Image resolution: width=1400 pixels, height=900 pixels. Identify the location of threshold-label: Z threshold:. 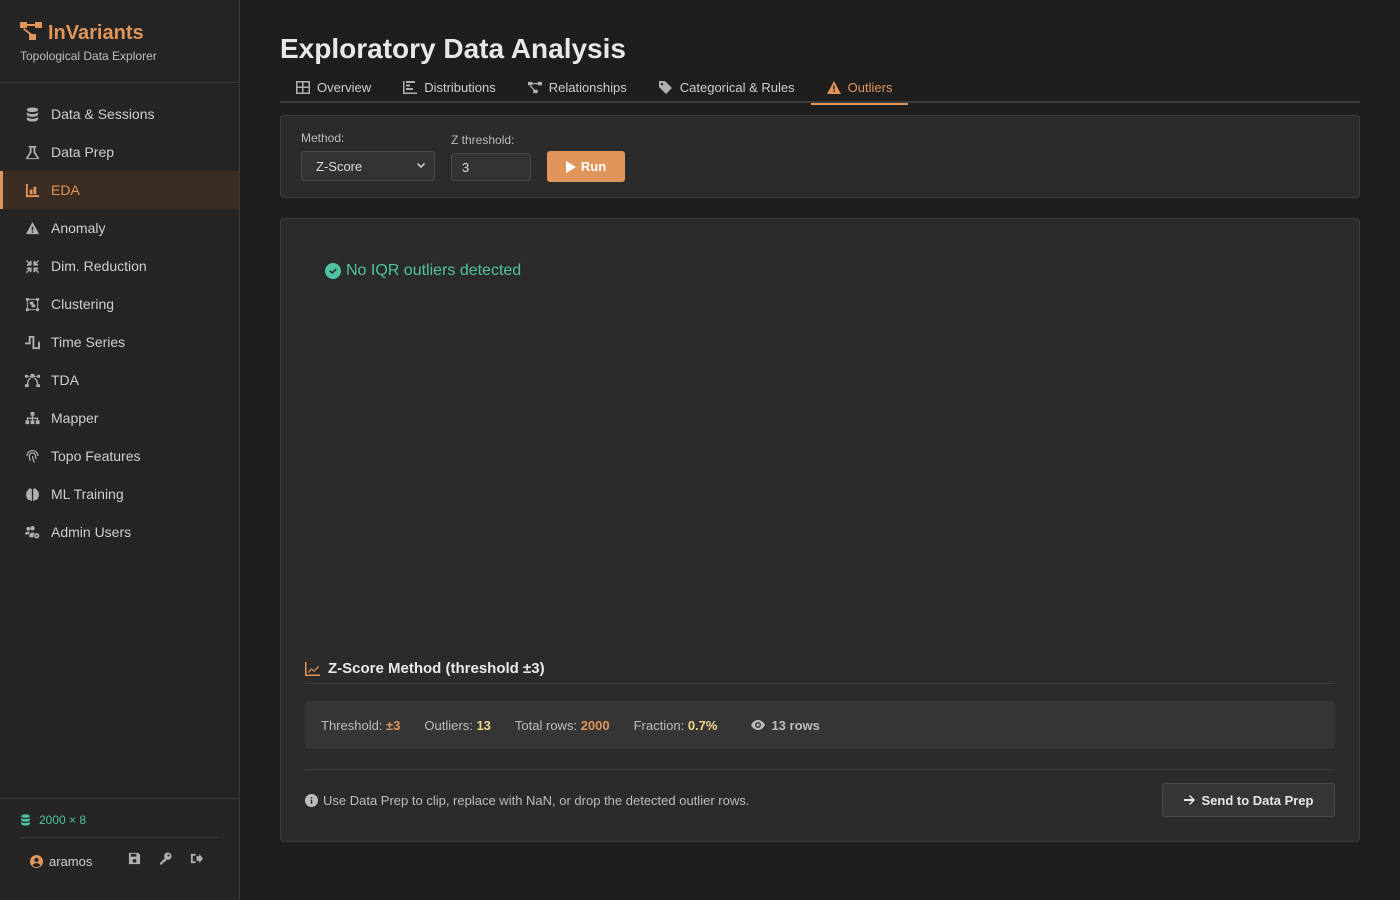
(483, 140).